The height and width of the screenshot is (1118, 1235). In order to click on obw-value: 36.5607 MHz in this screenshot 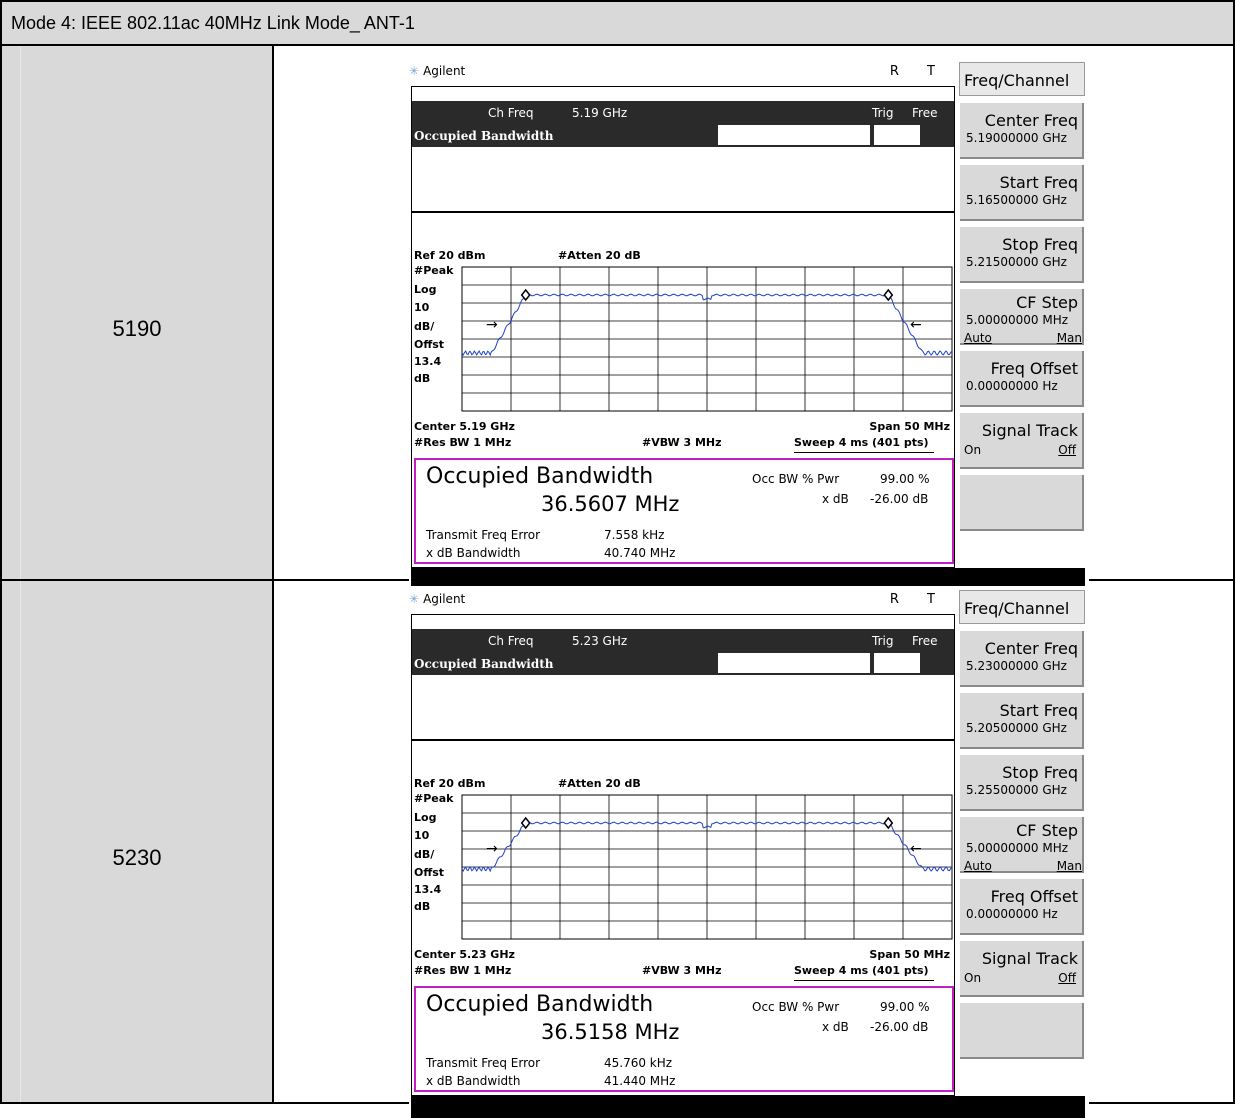, I will do `click(610, 504)`.